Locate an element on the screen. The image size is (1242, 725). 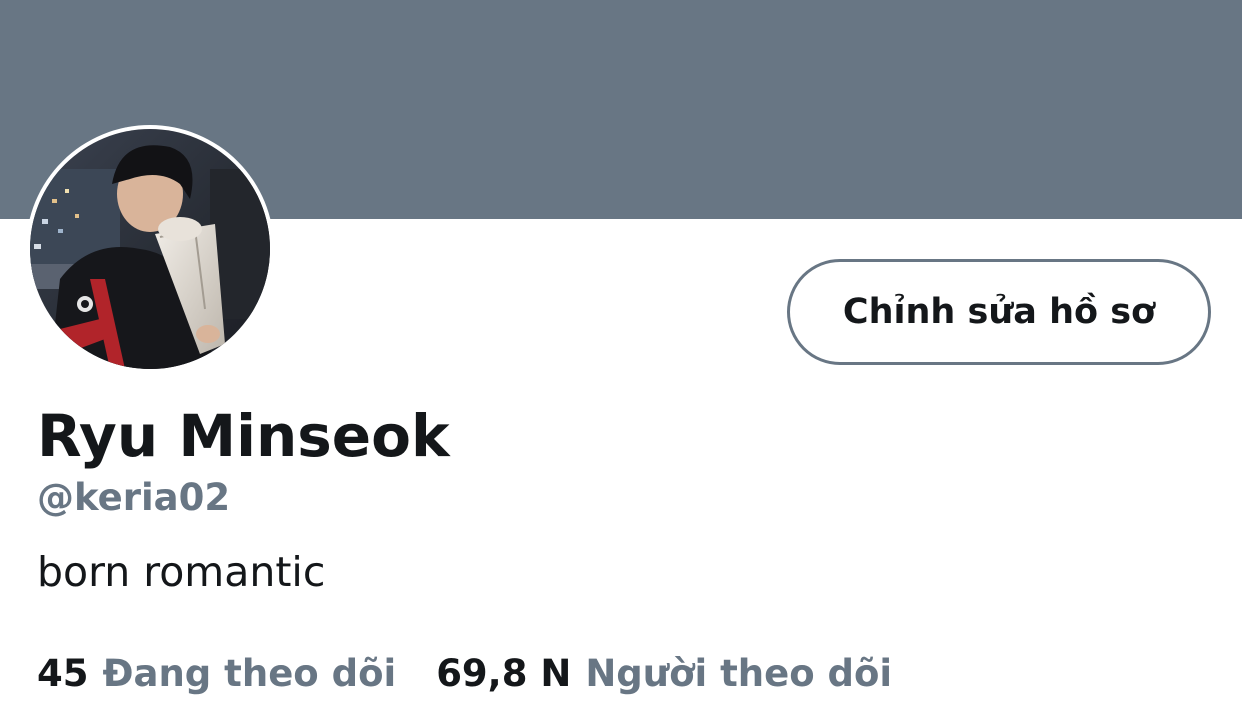
avatar-photo is located at coordinates (150, 249).